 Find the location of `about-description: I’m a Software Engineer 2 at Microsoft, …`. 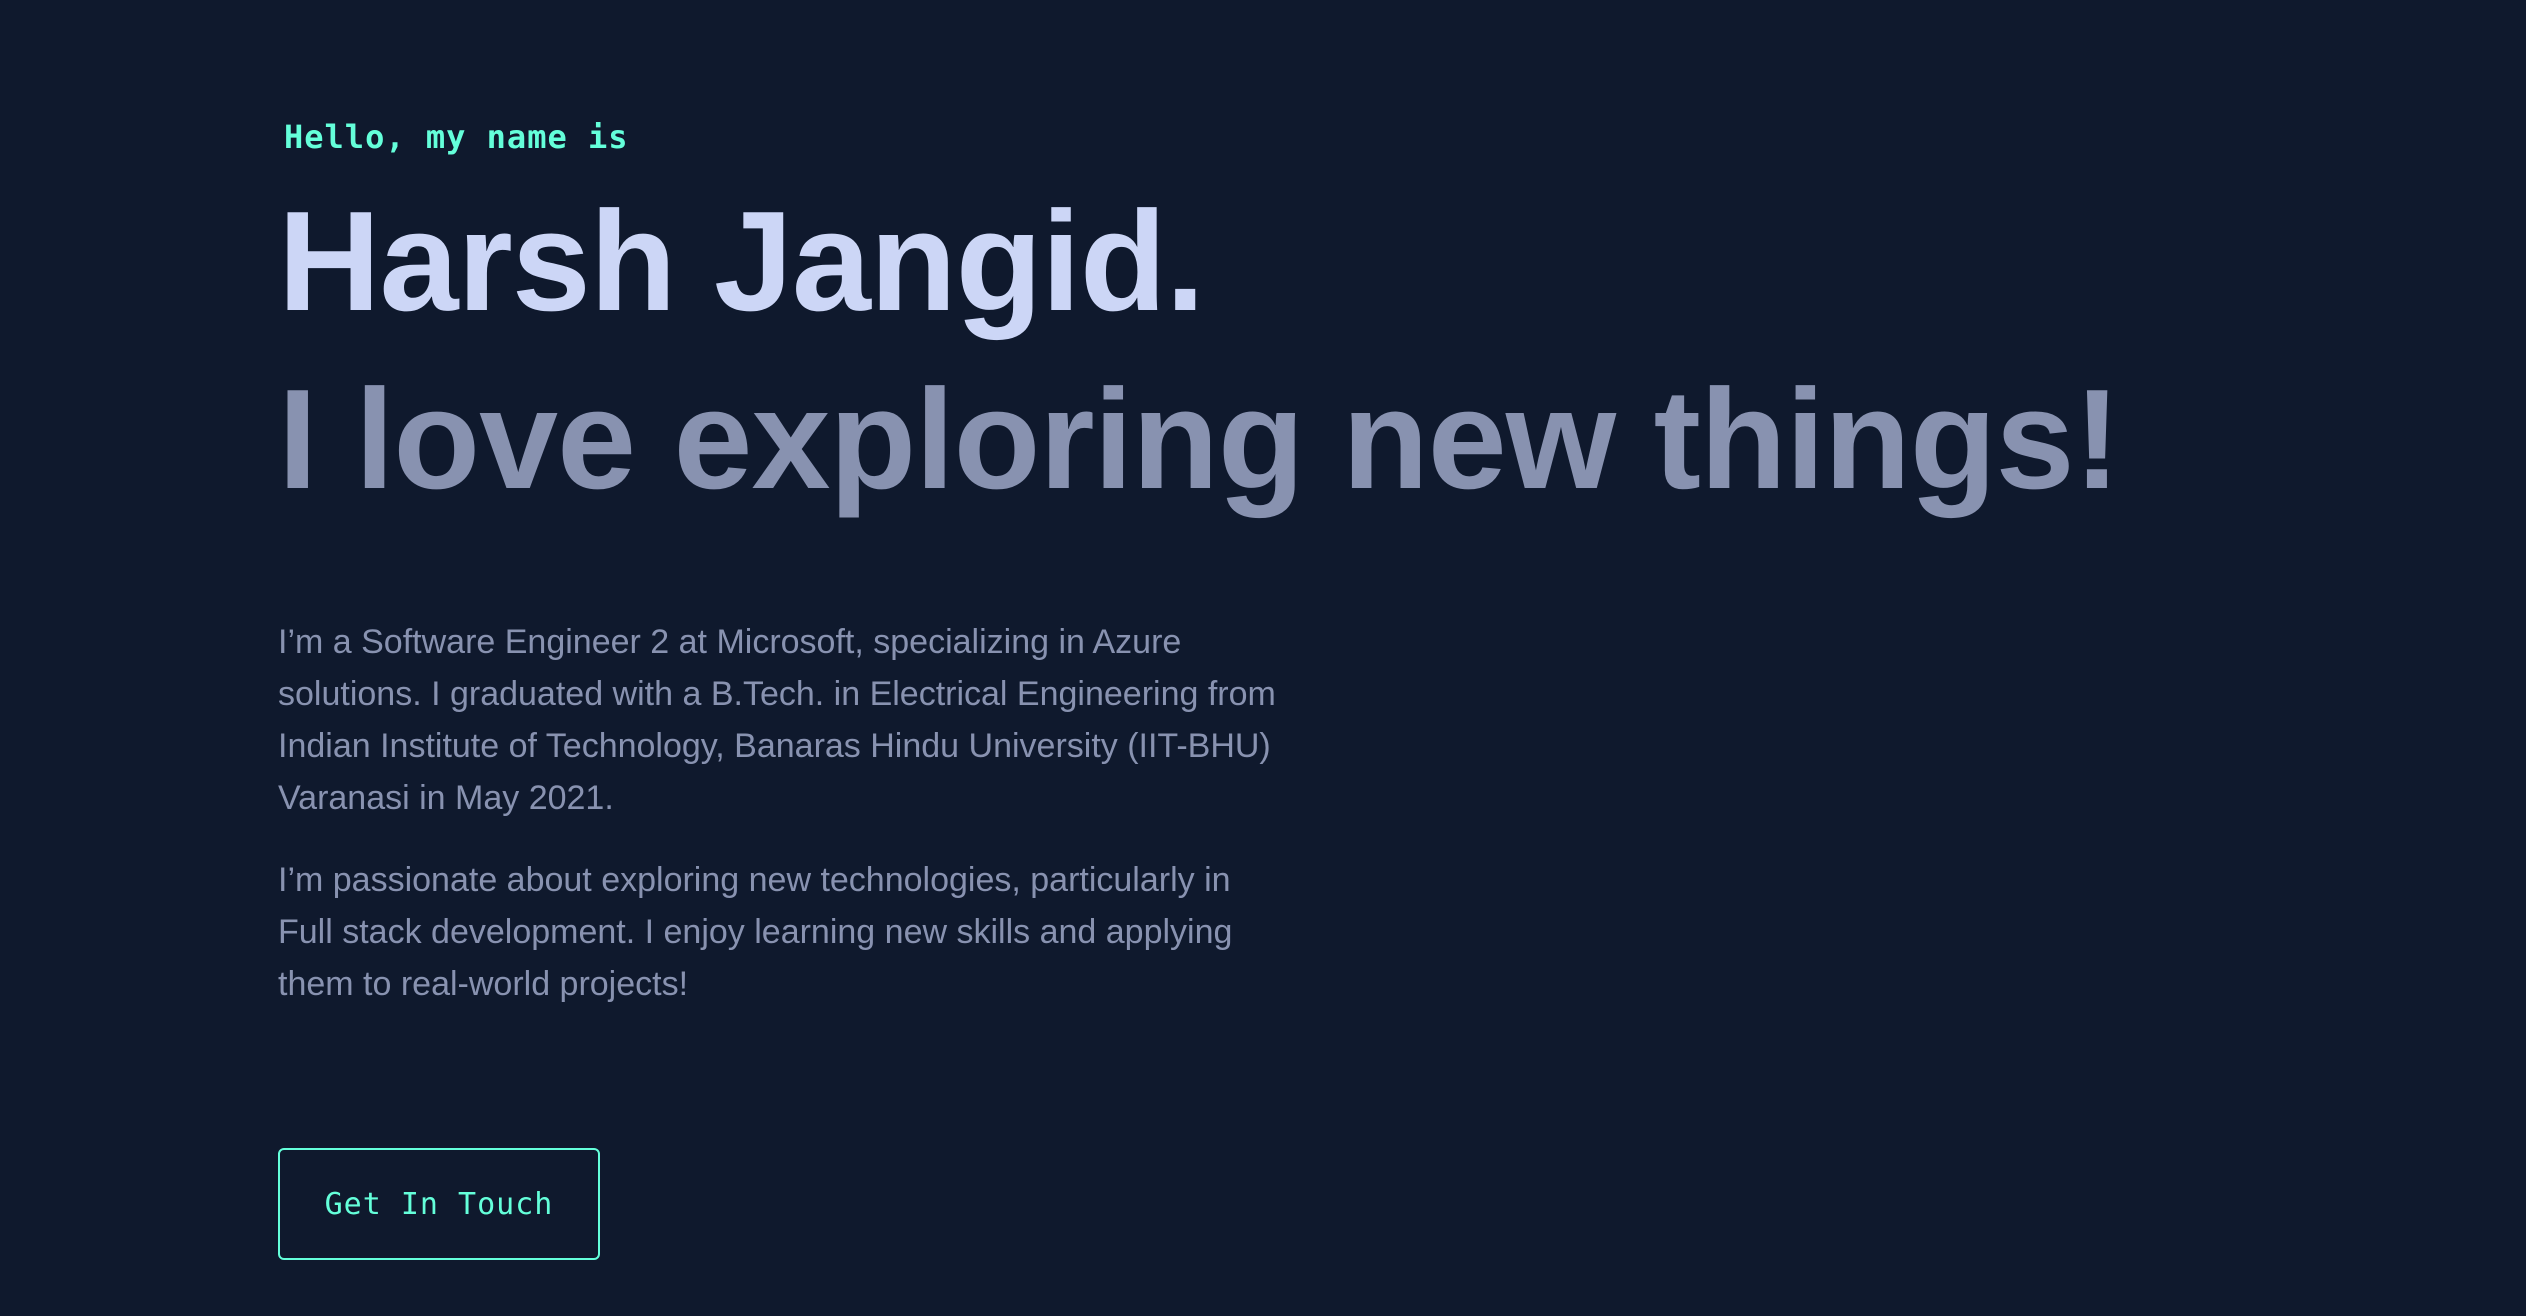

about-description: I’m a Software Engineer 2 at Microsoft, … is located at coordinates (778, 828).